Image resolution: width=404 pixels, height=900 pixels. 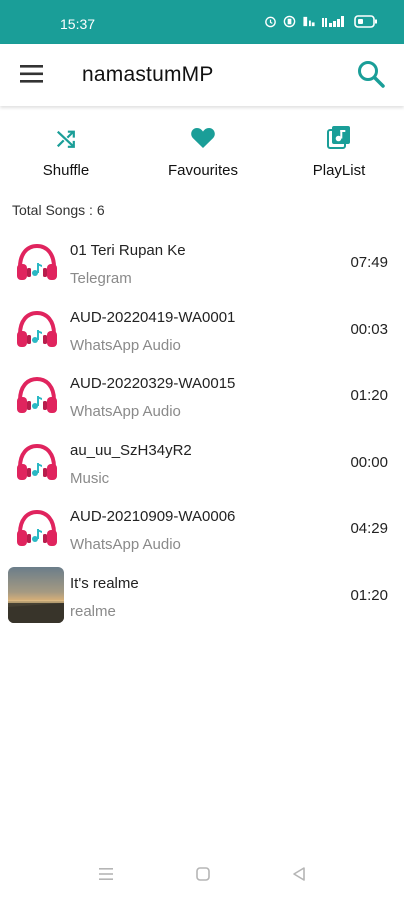 I want to click on song-item: AUD-20220419-WA0001 WhatsApp Audio 00:03, so click(x=202, y=332).